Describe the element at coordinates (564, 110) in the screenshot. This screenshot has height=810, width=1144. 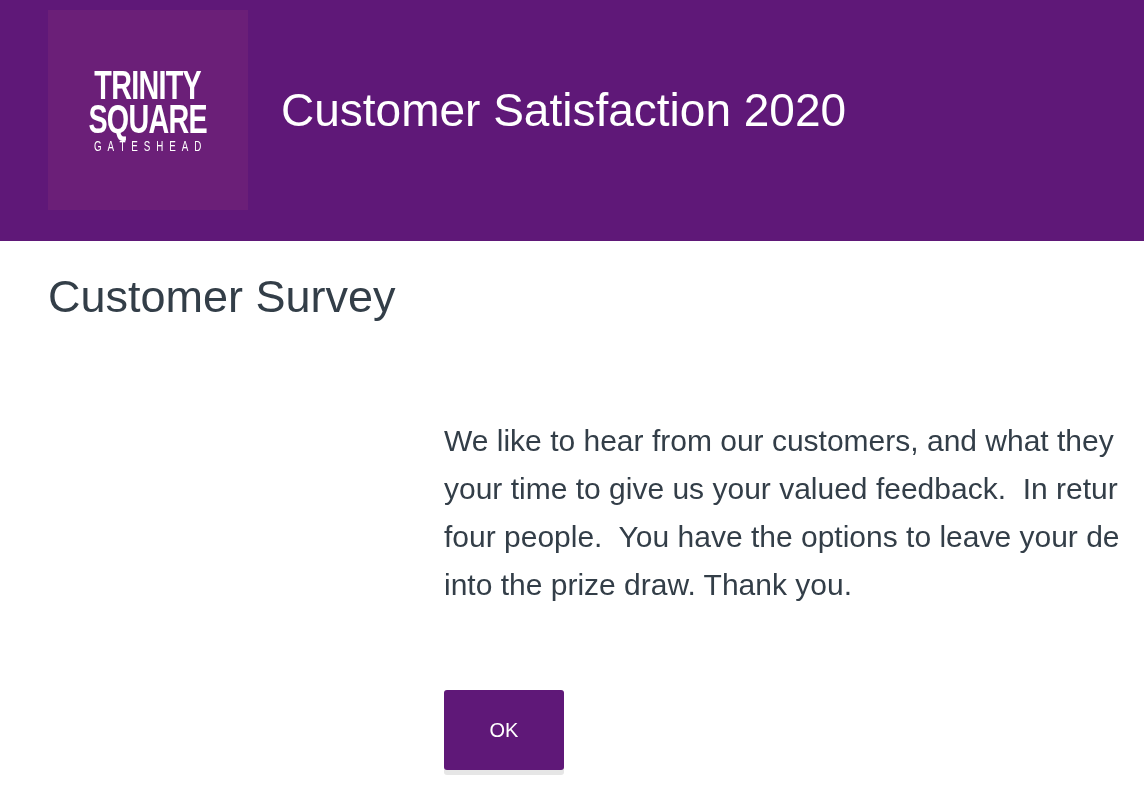
I see `page-title: Customer Satisfaction 2020` at that location.